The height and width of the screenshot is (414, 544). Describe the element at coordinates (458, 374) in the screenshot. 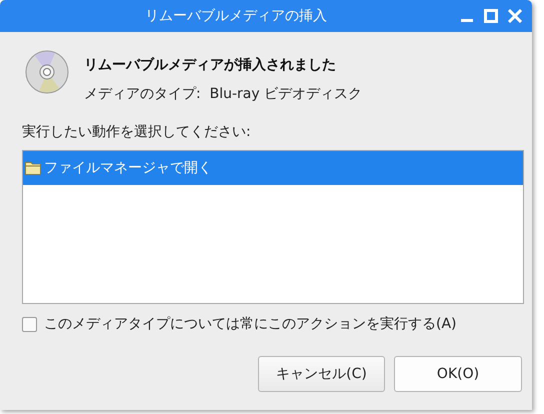

I see `ok-button: OK(O)` at that location.